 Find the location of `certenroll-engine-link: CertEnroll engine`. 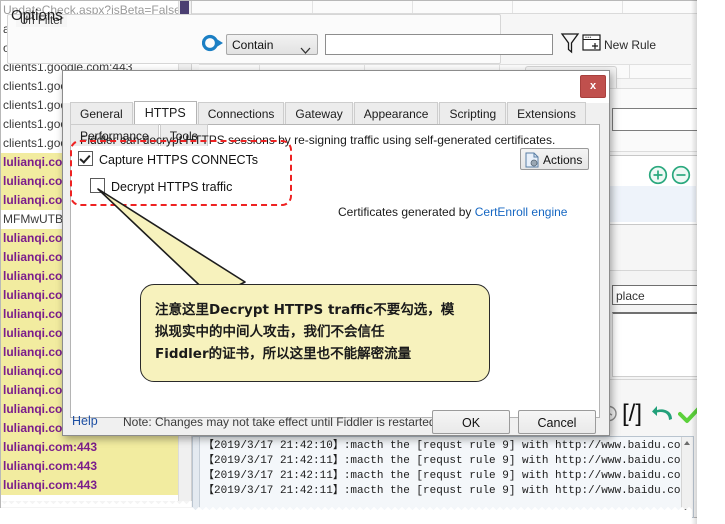

certenroll-engine-link: CertEnroll engine is located at coordinates (521, 212).